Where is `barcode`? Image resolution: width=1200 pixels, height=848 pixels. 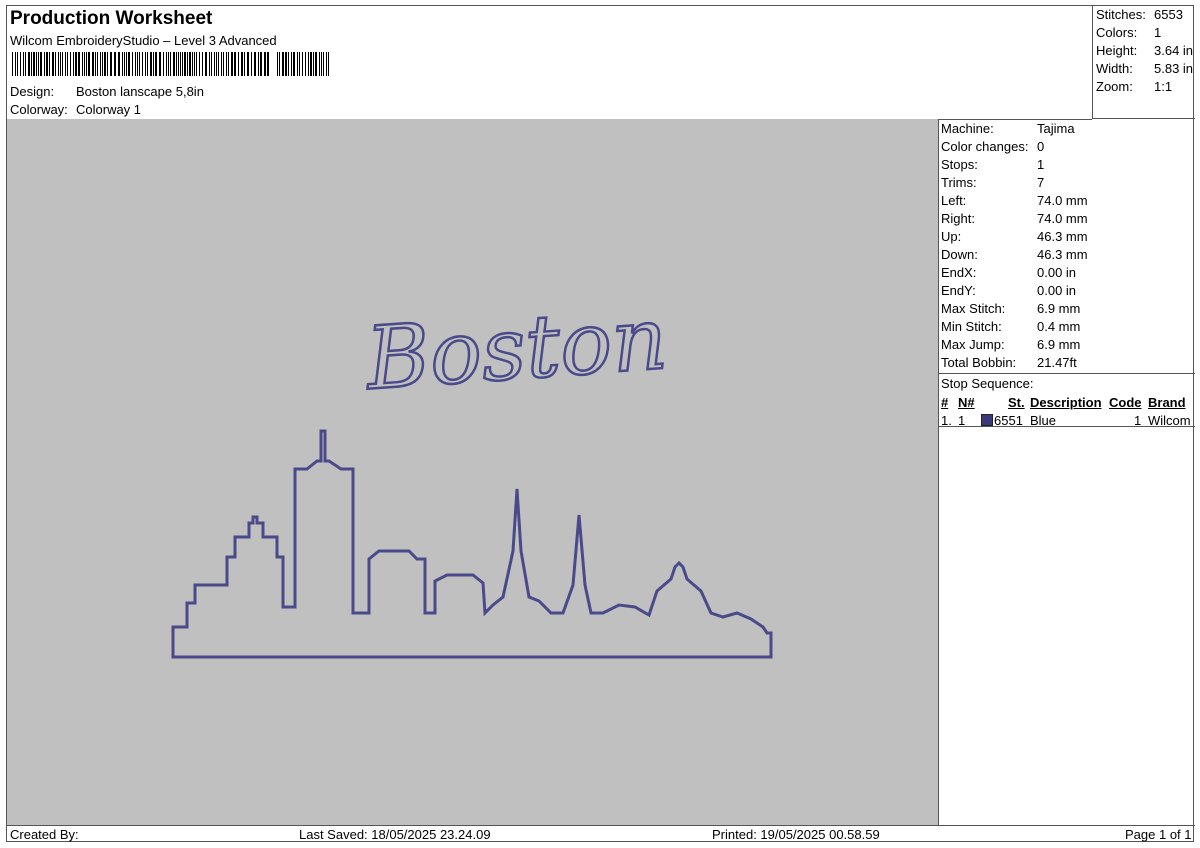
barcode is located at coordinates (170, 64).